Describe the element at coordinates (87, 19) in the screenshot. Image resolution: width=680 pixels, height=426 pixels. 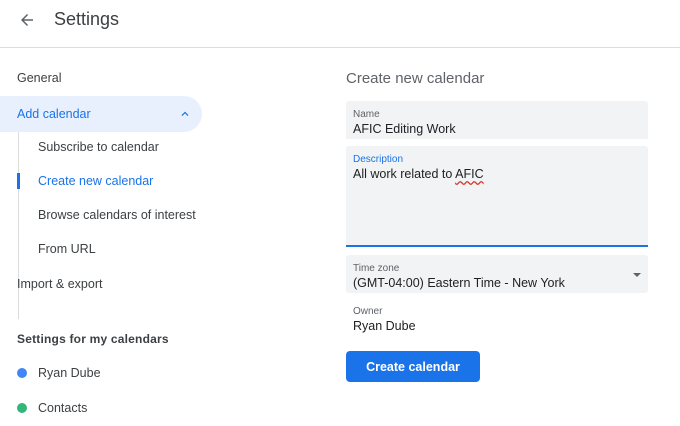
I see `page-title: Settings` at that location.